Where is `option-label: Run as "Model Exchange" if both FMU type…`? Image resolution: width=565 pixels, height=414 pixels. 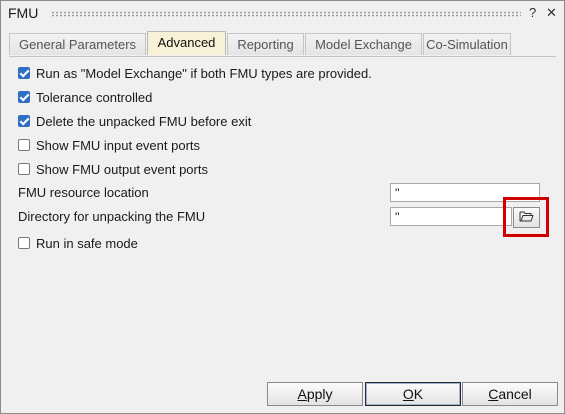 option-label: Run as "Model Exchange" if both FMU type… is located at coordinates (204, 73).